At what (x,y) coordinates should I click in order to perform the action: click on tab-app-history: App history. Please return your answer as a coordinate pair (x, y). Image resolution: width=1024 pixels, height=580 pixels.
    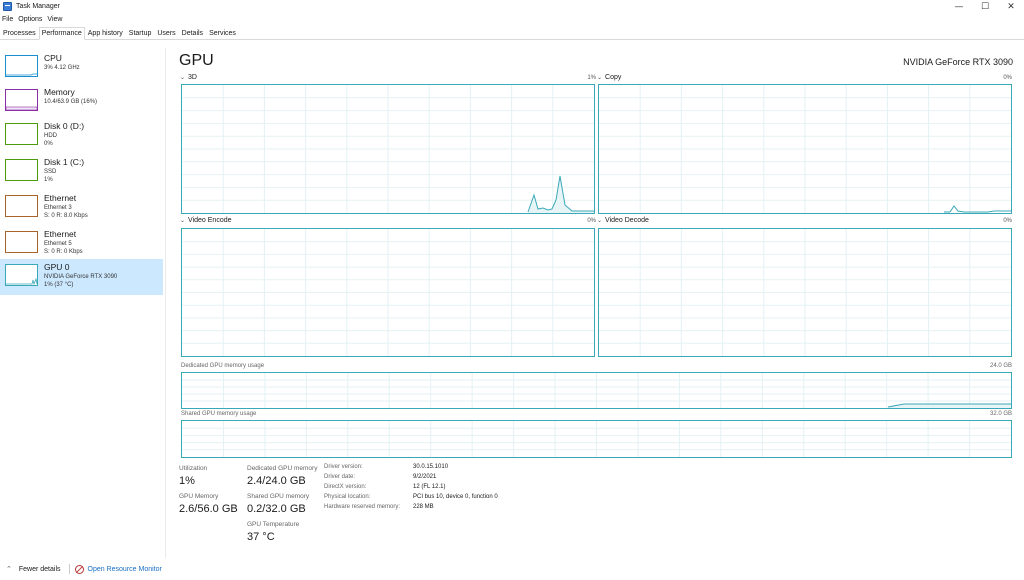
    Looking at the image, I should click on (105, 33).